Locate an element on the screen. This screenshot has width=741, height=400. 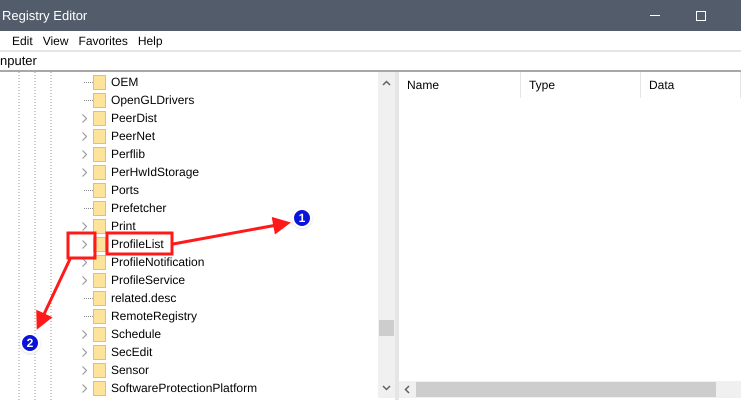
tree-item: PeerNet is located at coordinates (133, 136).